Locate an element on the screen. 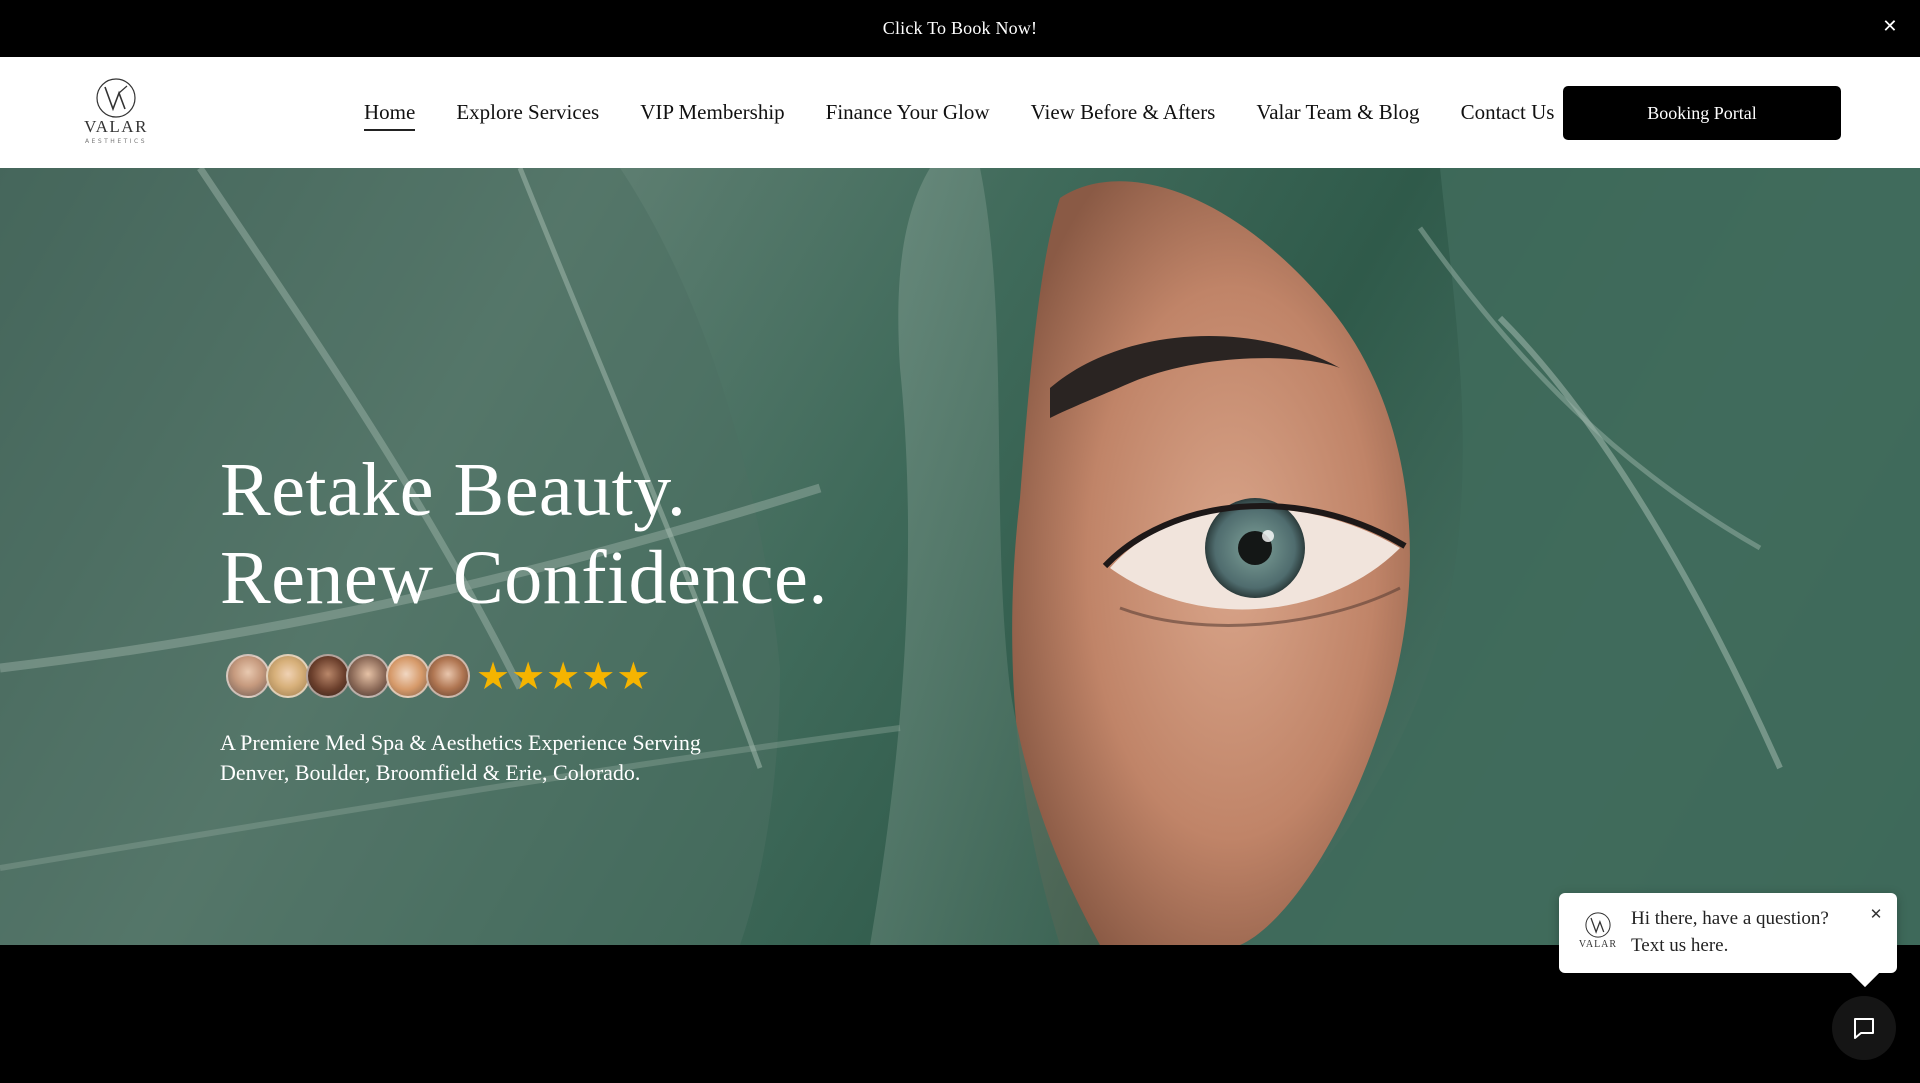 The image size is (1920, 1083). nav-explore-services: Explore Services is located at coordinates (527, 112).